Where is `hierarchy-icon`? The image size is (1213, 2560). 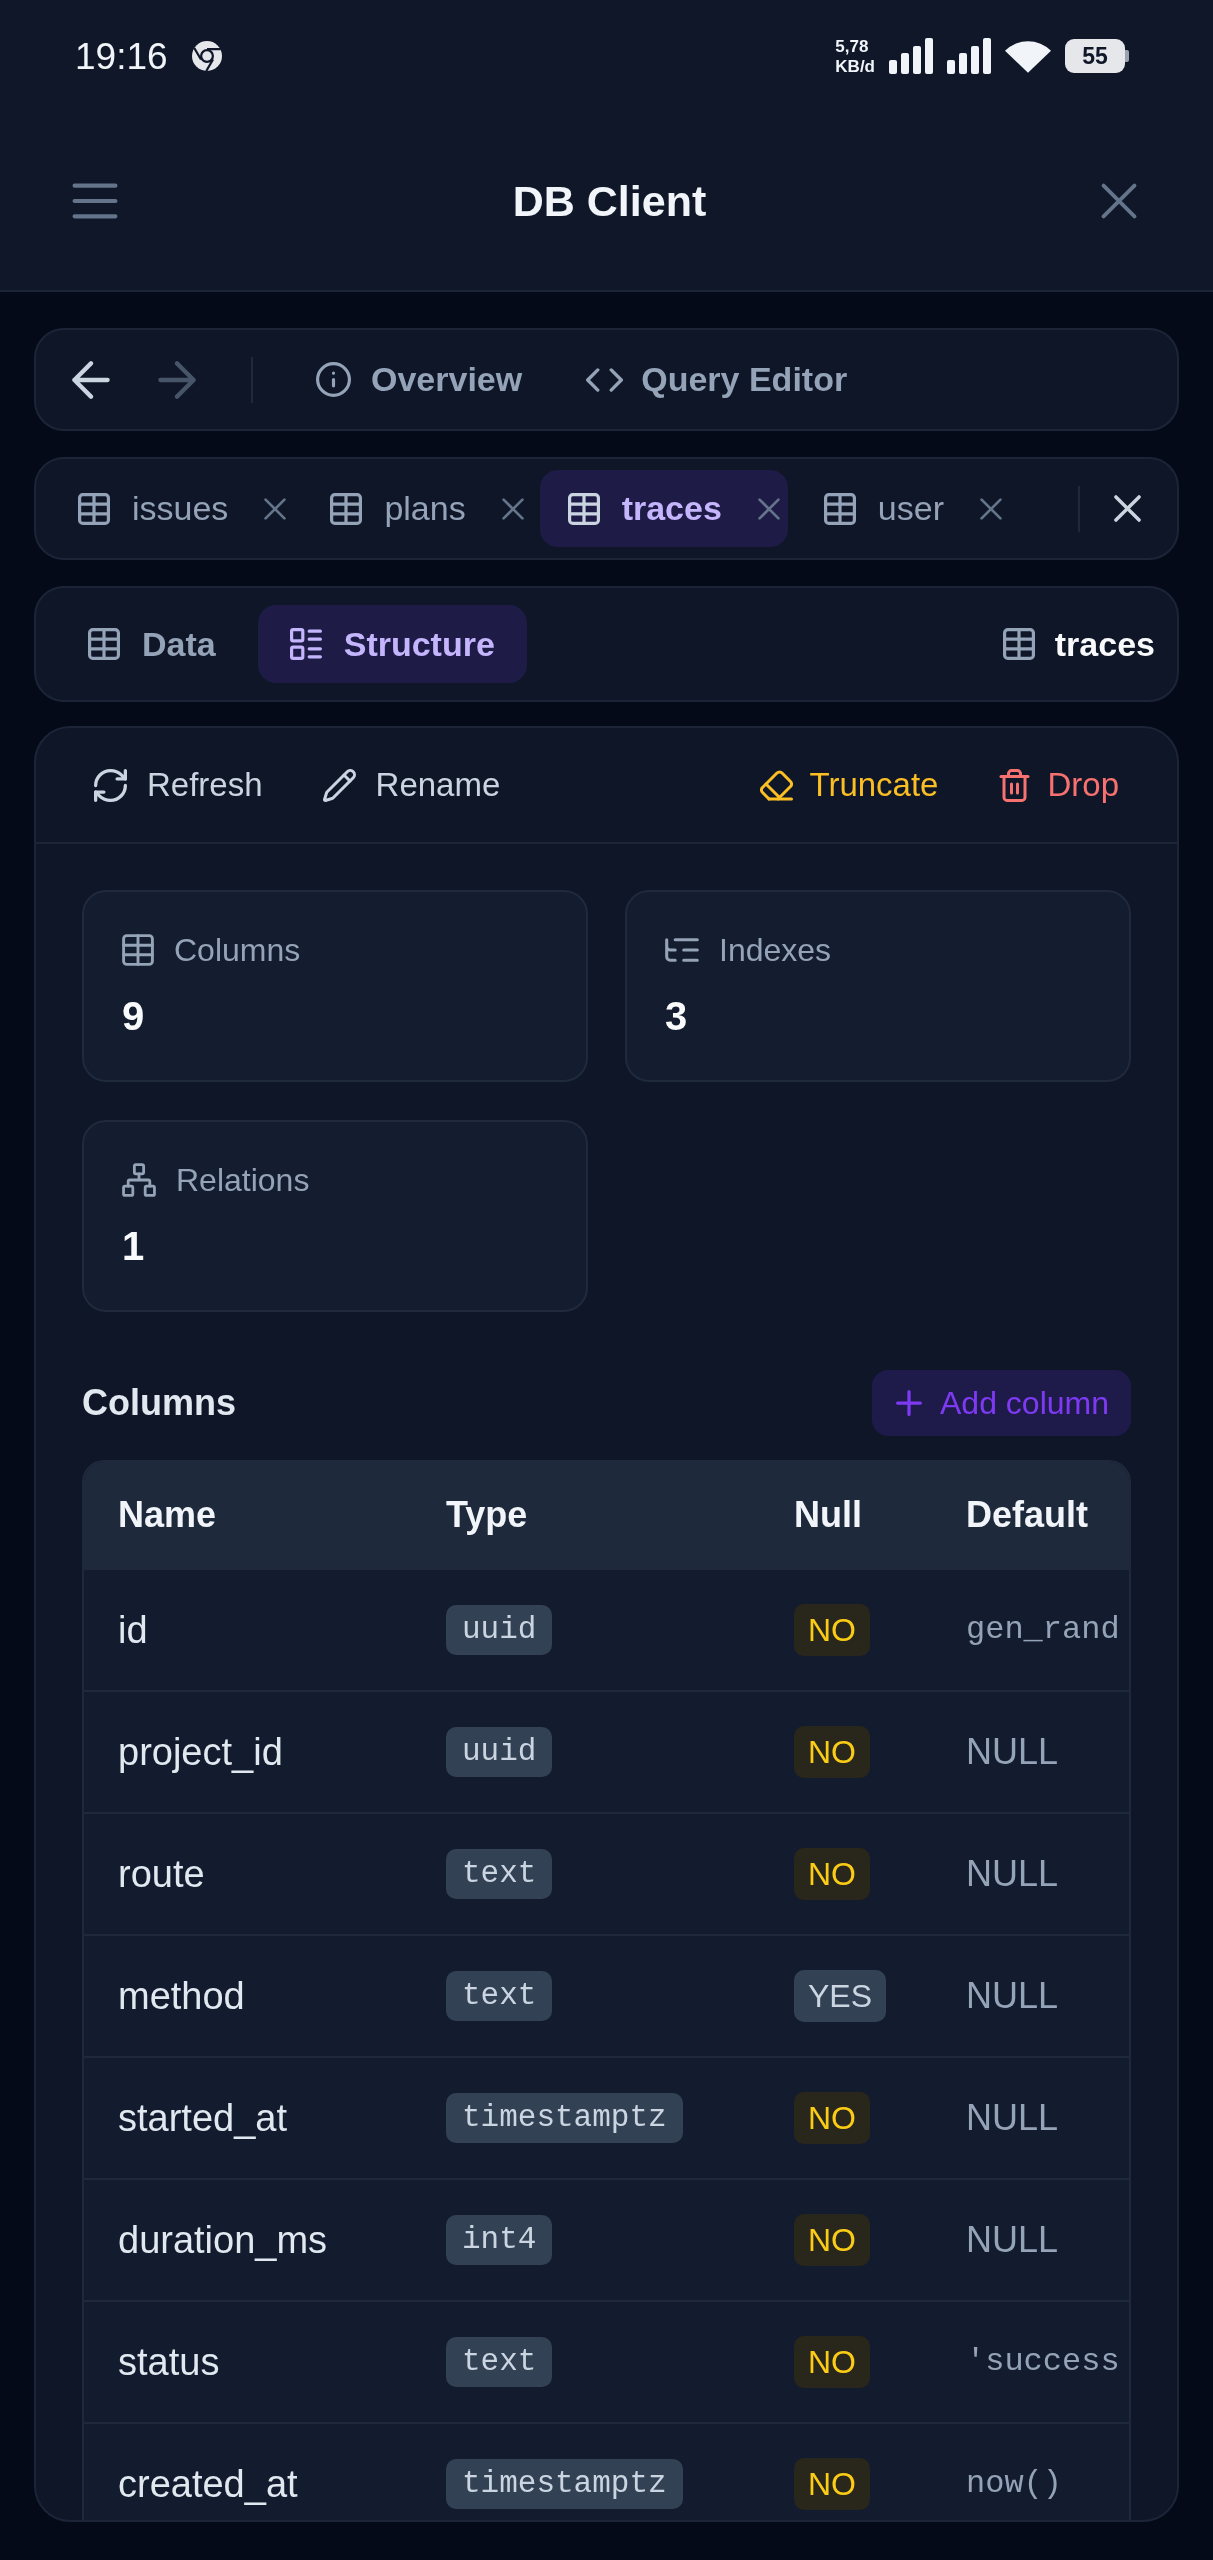
hierarchy-icon is located at coordinates (139, 1180).